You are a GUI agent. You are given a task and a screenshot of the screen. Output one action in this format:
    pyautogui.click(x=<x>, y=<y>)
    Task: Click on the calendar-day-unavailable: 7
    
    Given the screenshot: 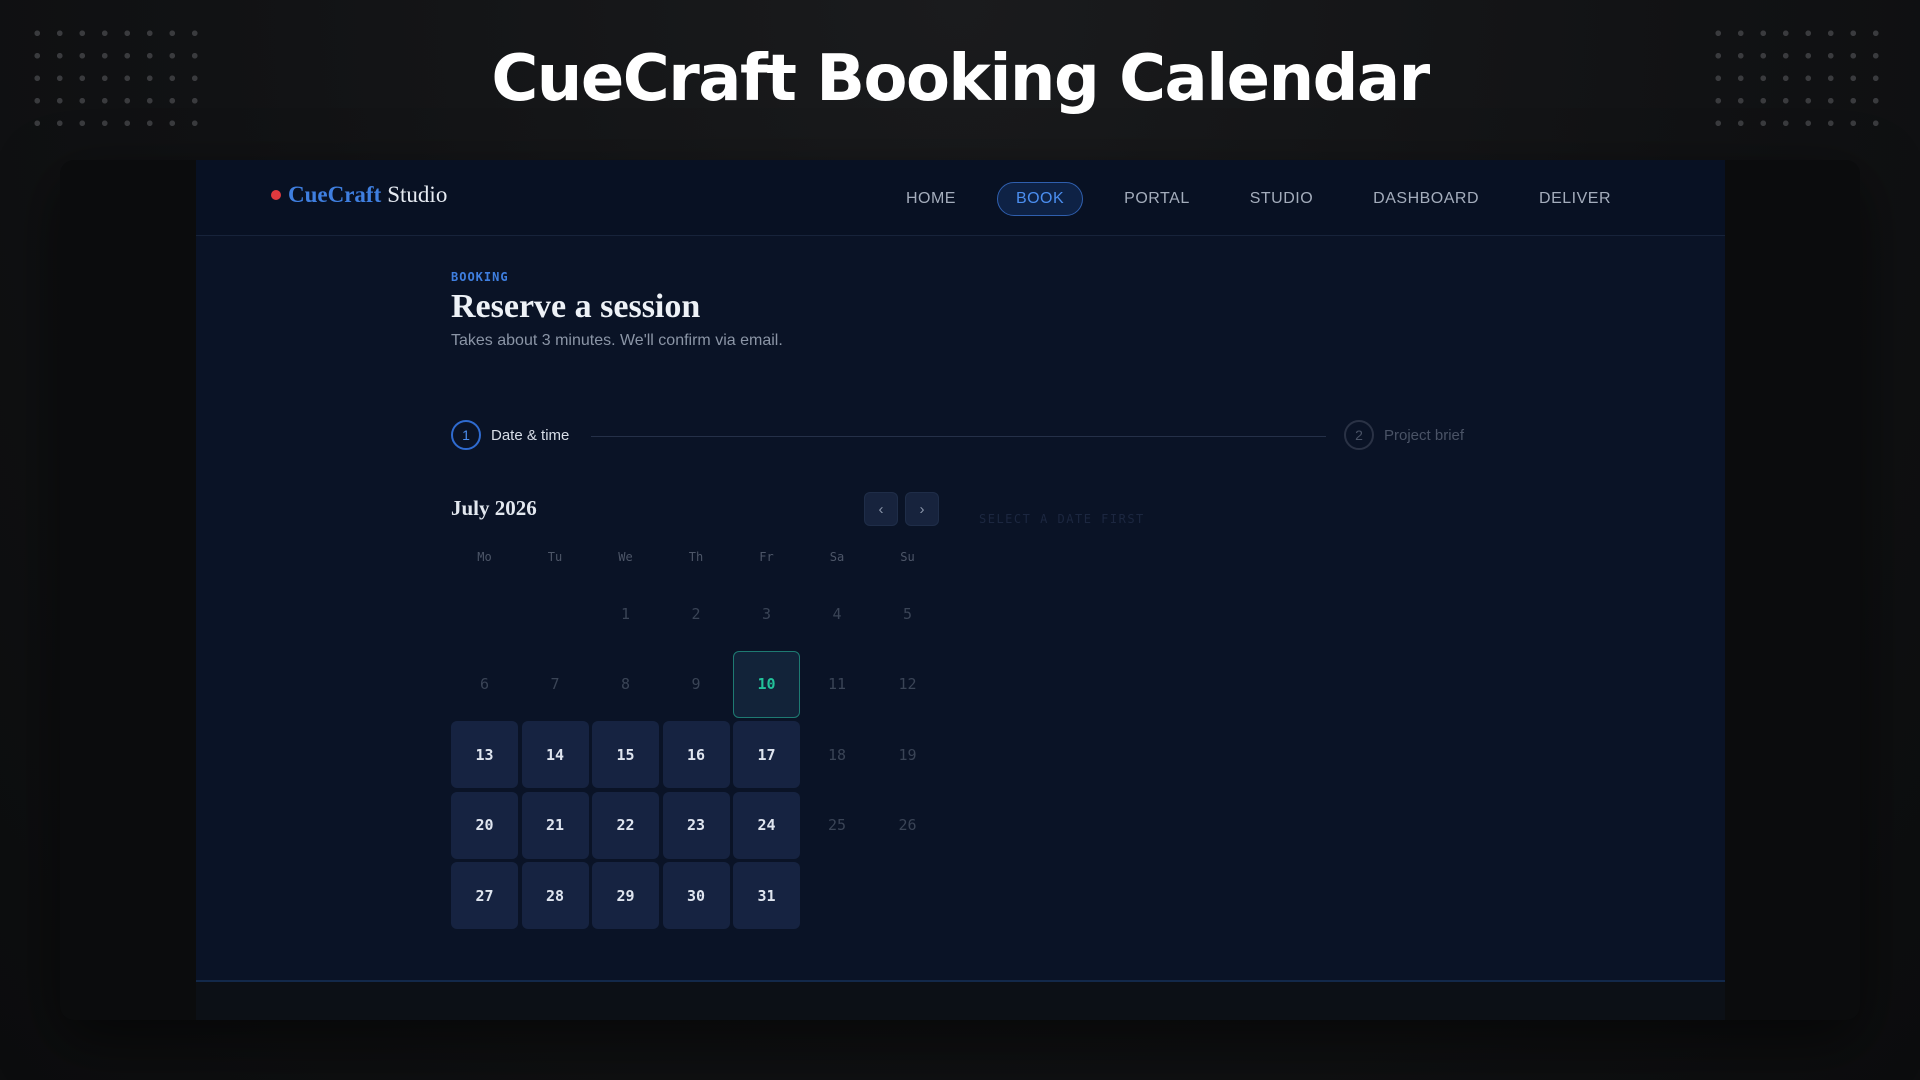 What is the action you would take?
    pyautogui.click(x=555, y=684)
    